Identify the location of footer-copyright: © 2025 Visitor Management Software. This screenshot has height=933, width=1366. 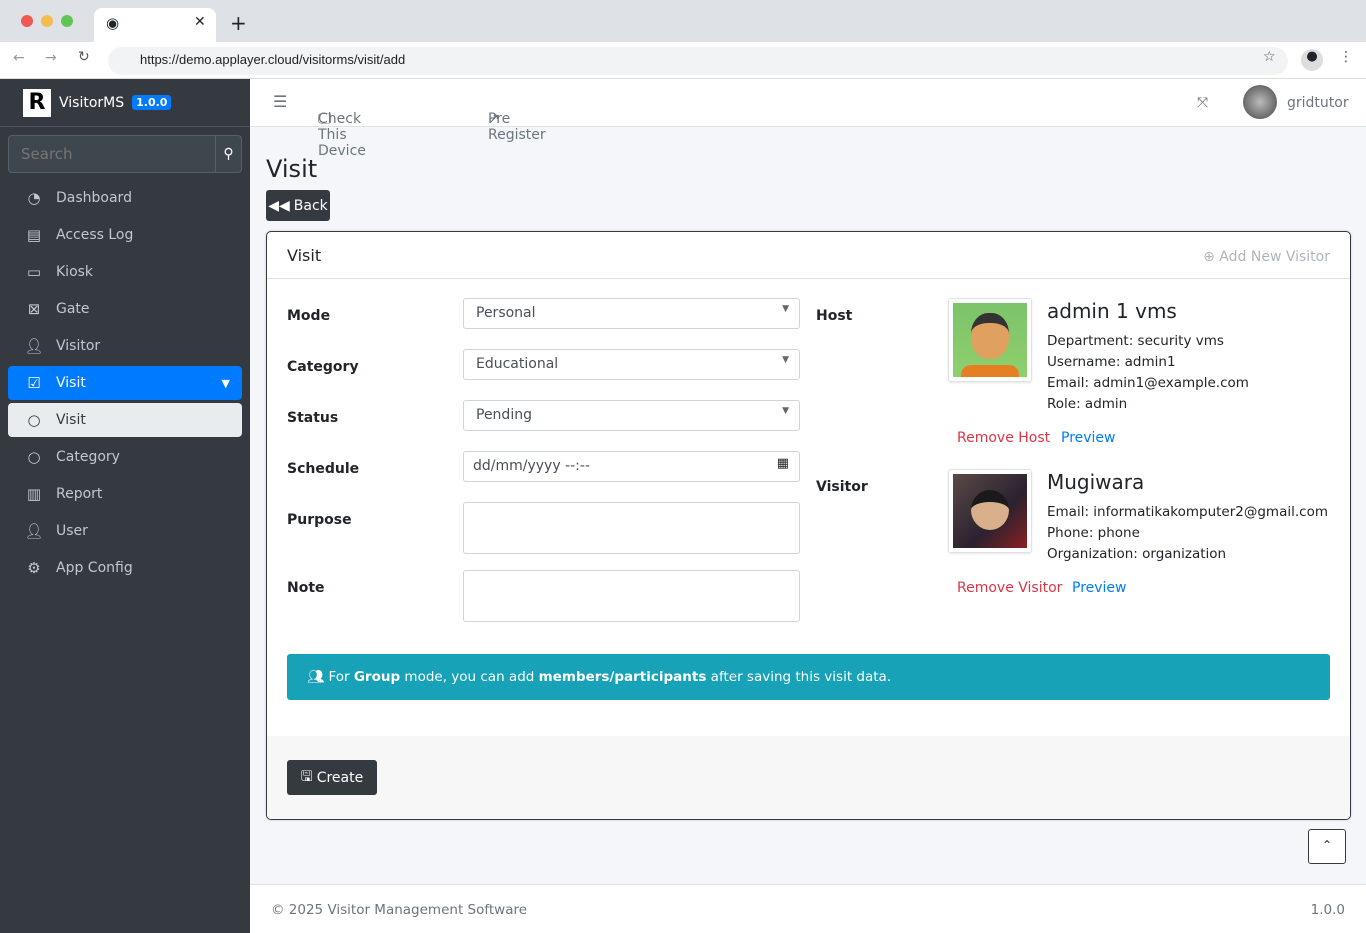
(399, 910).